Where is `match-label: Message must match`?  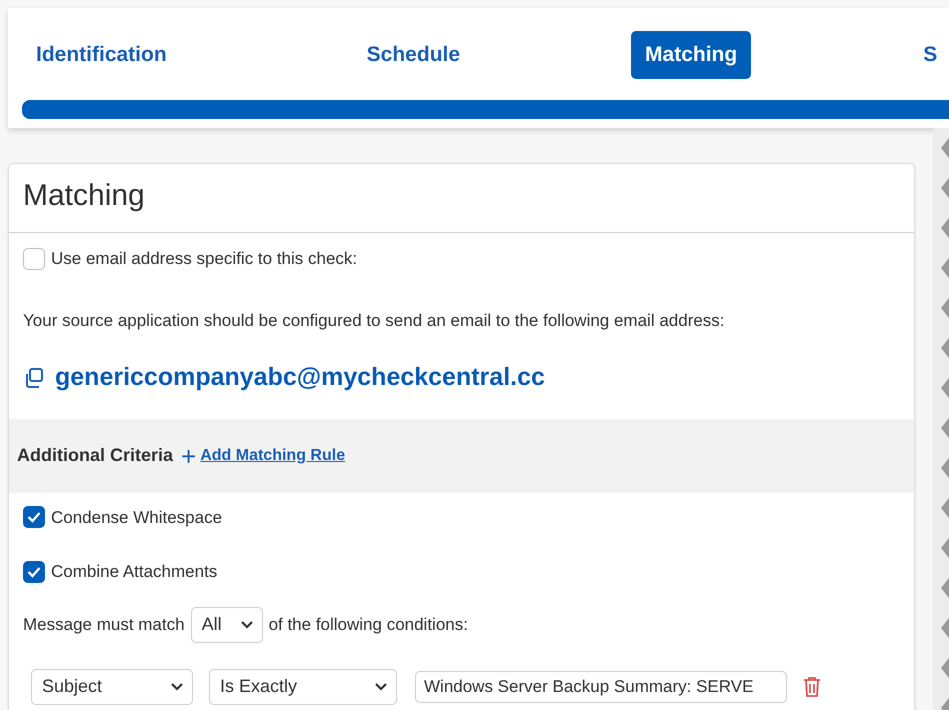
match-label: Message must match is located at coordinates (104, 625).